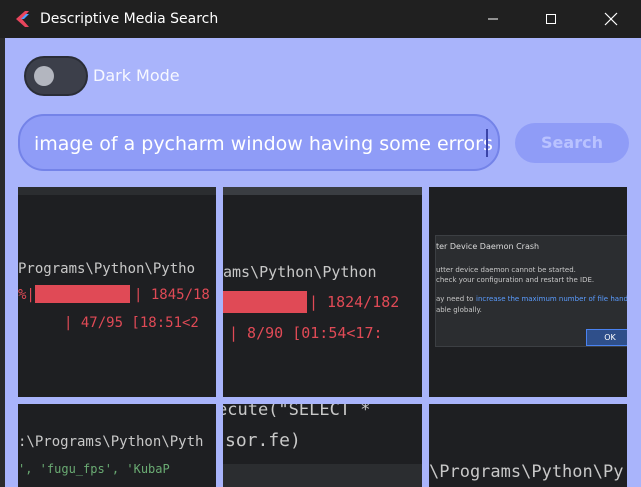 The height and width of the screenshot is (487, 641). I want to click on close-button, so click(611, 19).